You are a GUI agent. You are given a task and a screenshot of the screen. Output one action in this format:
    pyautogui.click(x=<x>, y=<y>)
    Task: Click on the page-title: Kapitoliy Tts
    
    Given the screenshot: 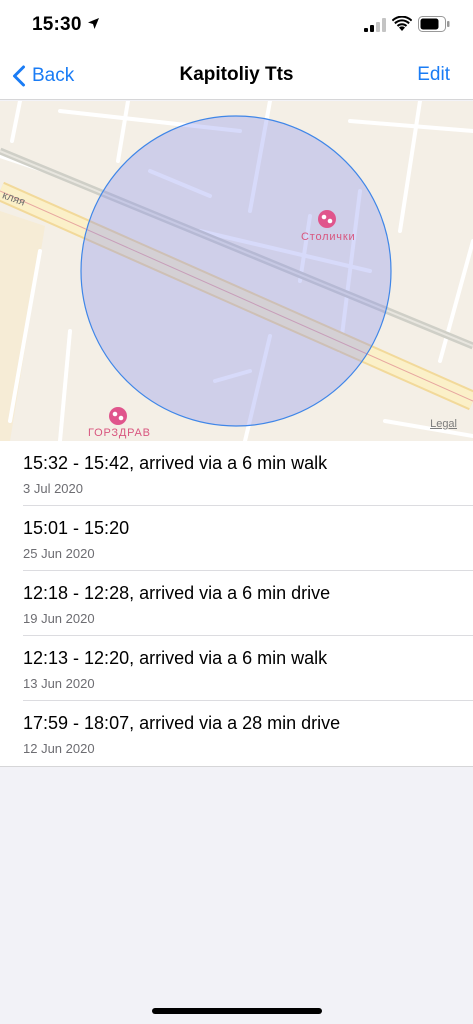 What is the action you would take?
    pyautogui.click(x=236, y=74)
    